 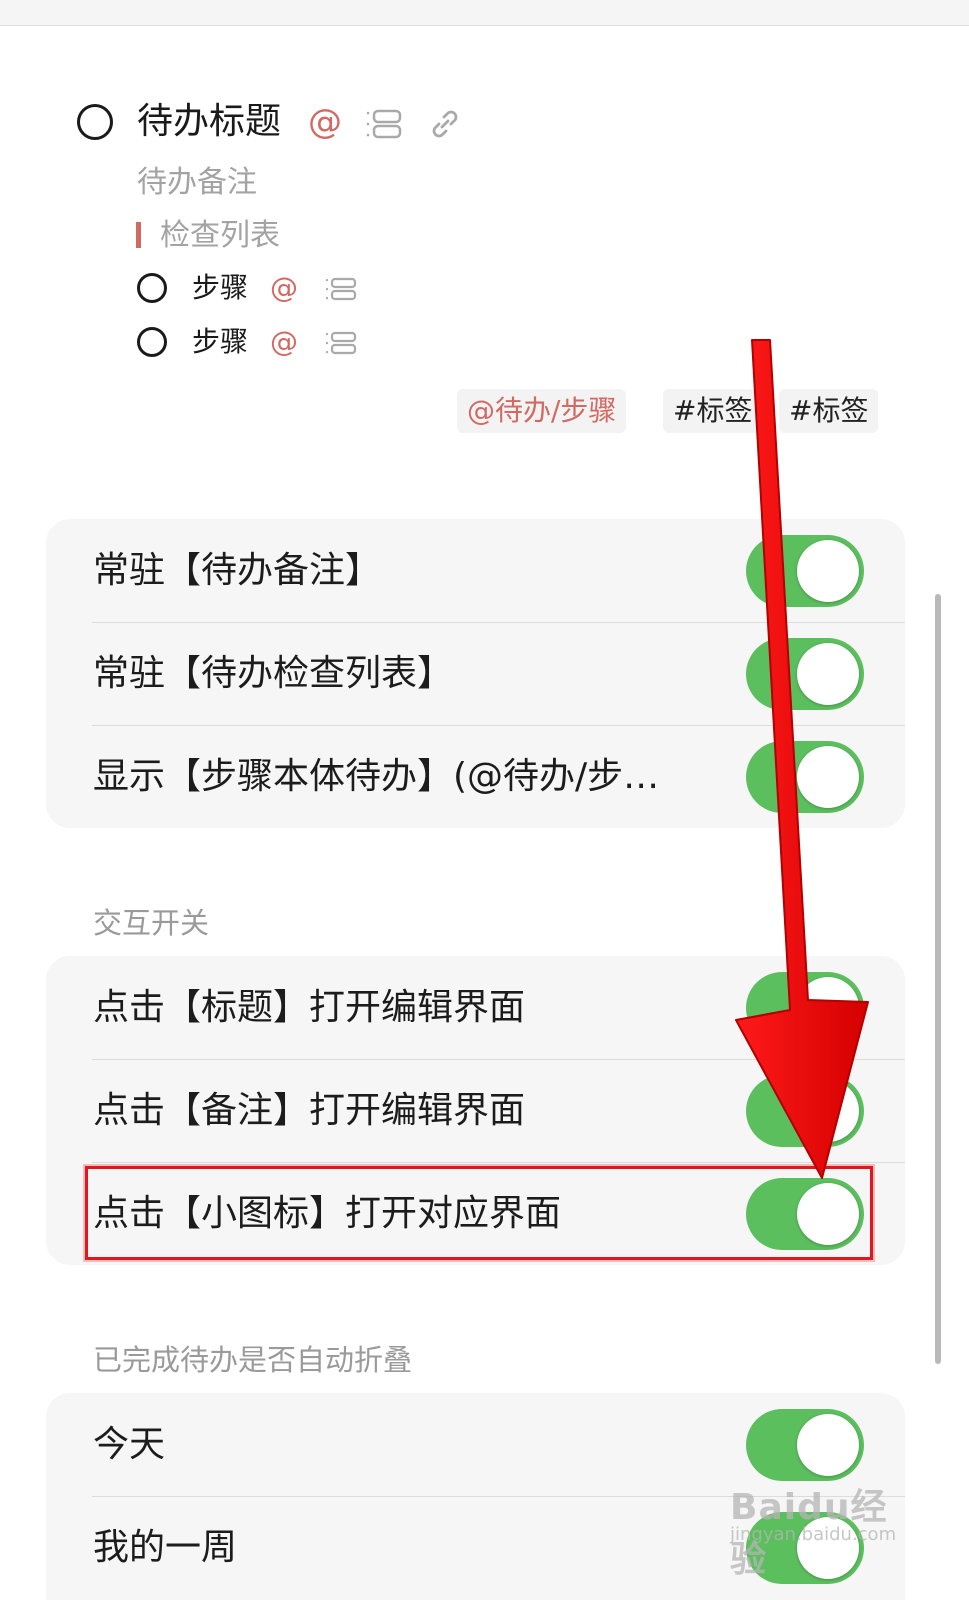 I want to click on setting-row: 常驻【待办检查列表】, so click(x=475, y=673).